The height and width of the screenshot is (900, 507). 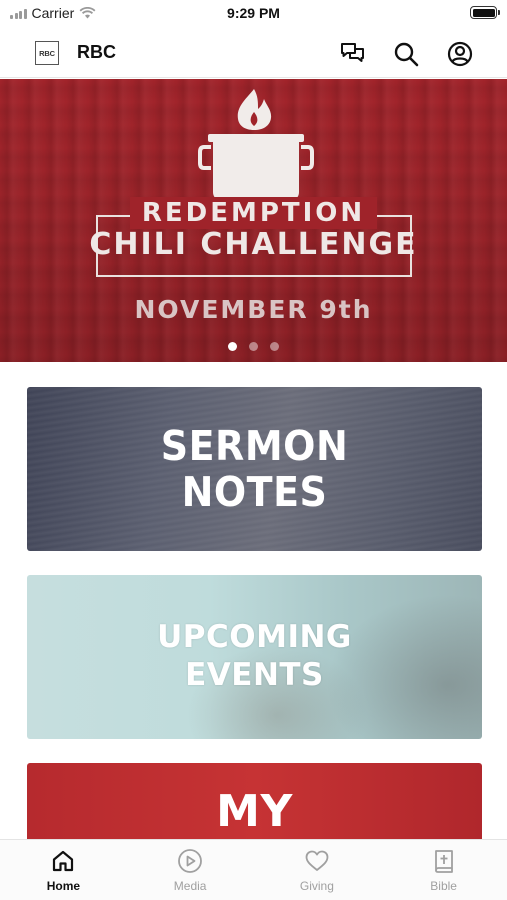 I want to click on upcoming-events-line-2: EVENTS, so click(x=254, y=675).